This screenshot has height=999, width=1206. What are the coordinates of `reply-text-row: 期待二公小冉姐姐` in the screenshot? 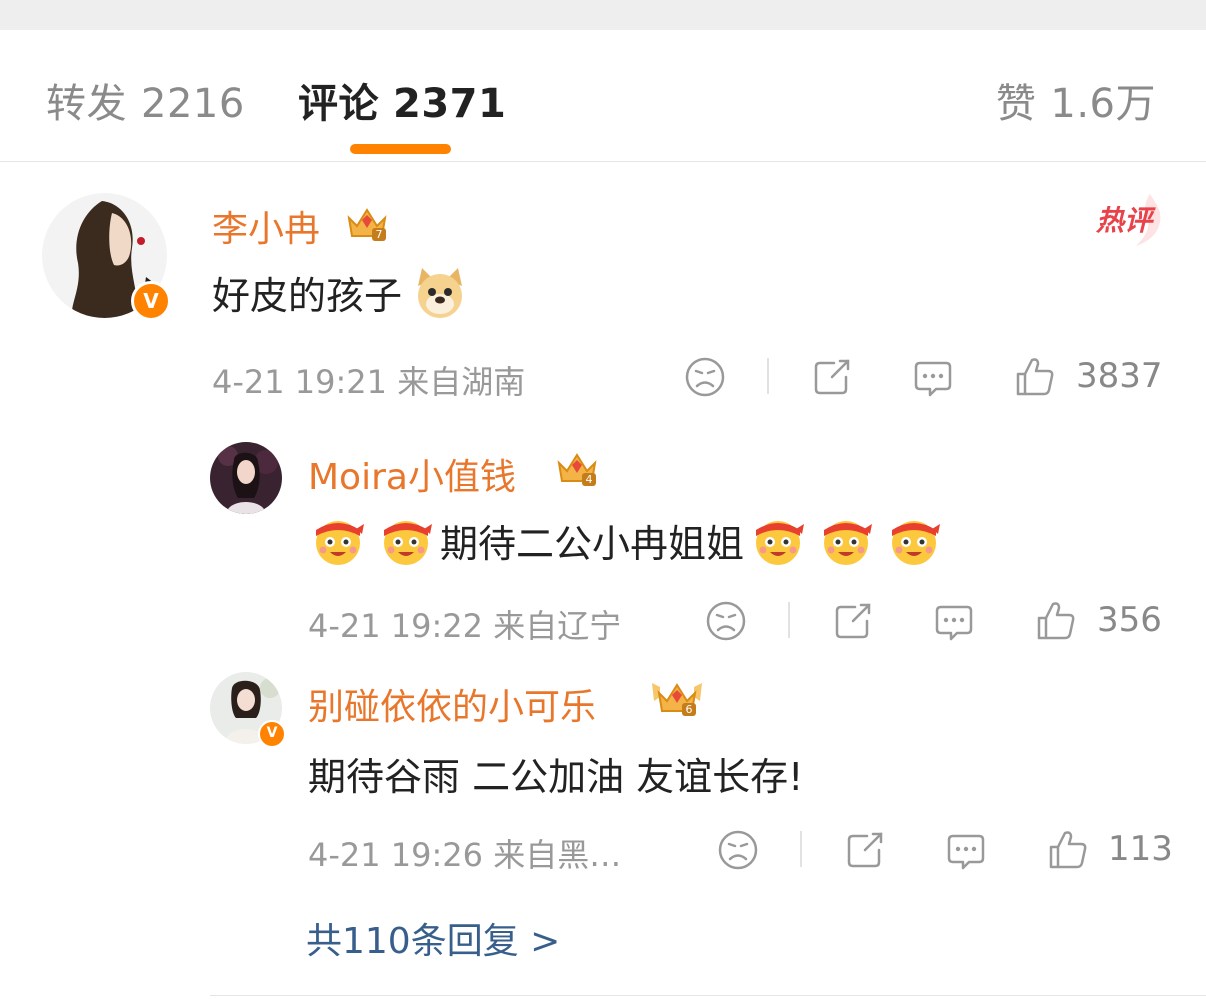 It's located at (626, 540).